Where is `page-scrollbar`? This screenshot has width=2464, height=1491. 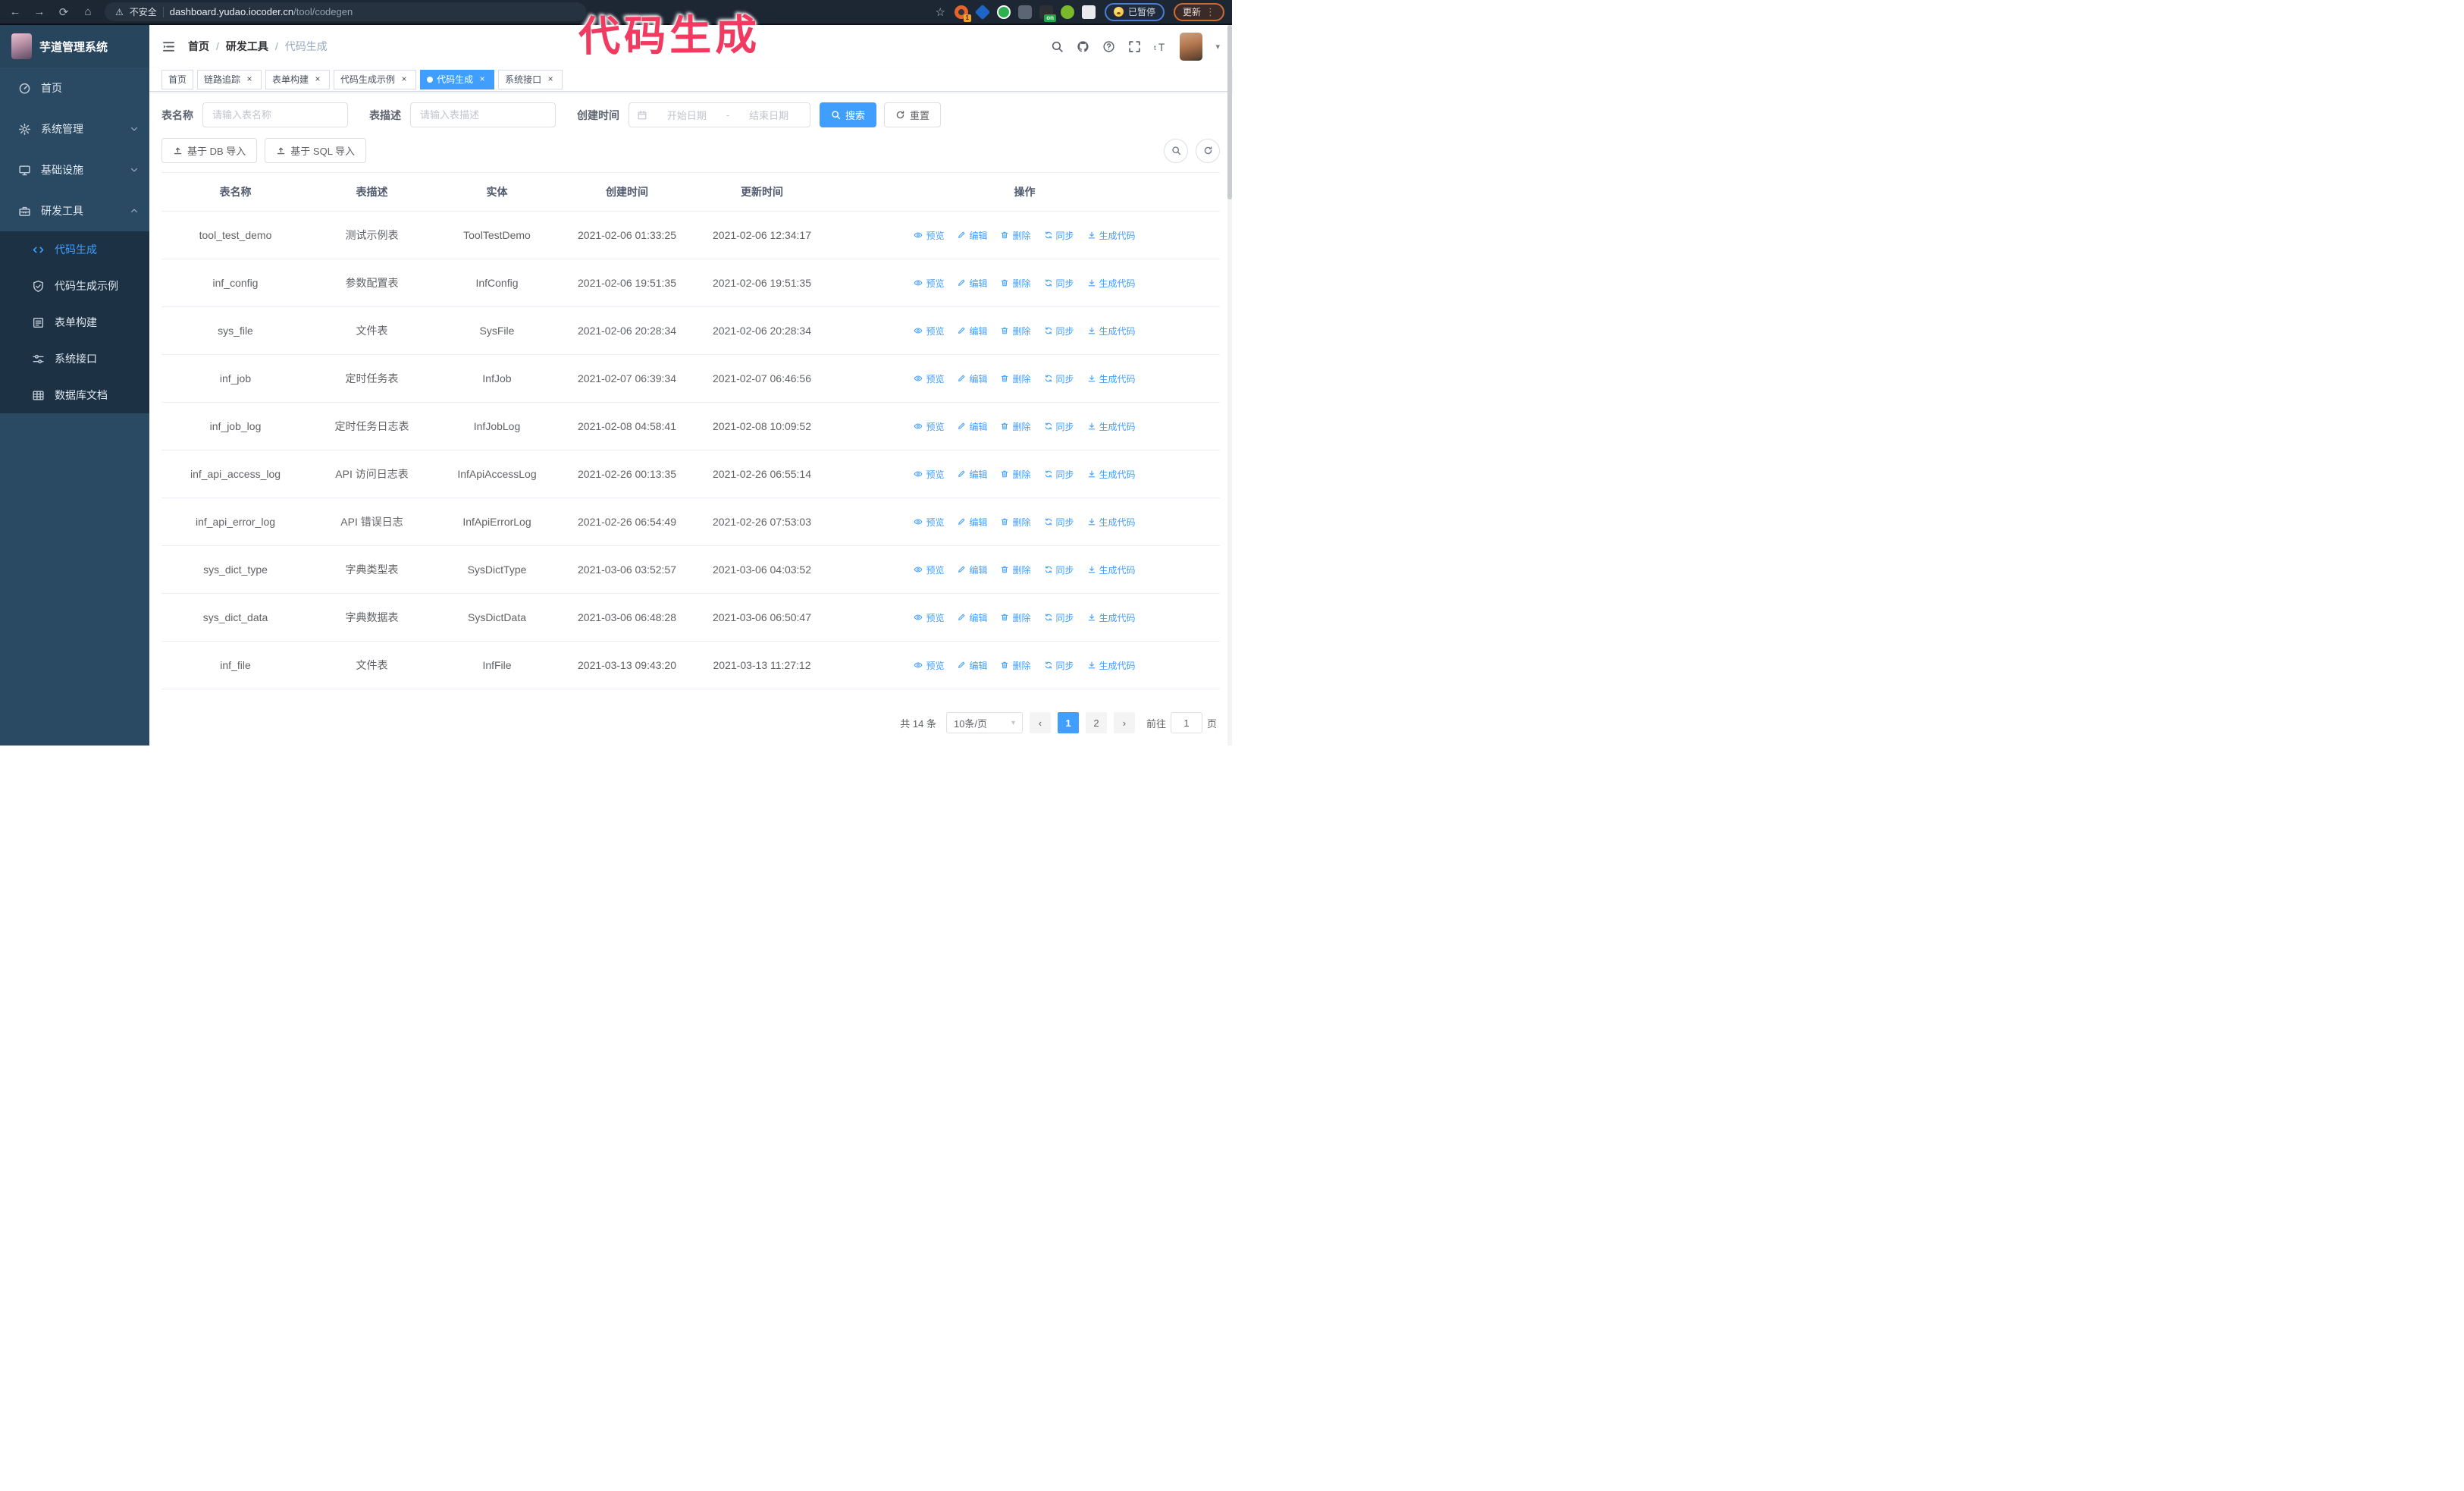 page-scrollbar is located at coordinates (1230, 385).